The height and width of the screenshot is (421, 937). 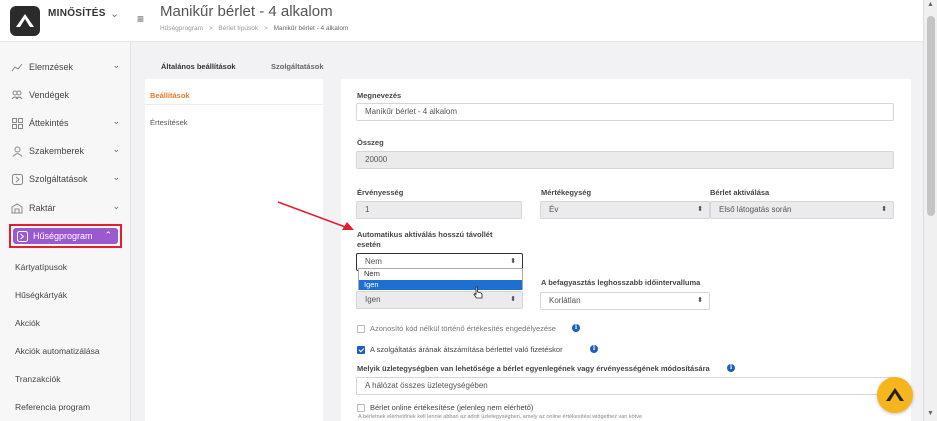 I want to click on dropdown-option-nem: Nem, so click(x=440, y=274).